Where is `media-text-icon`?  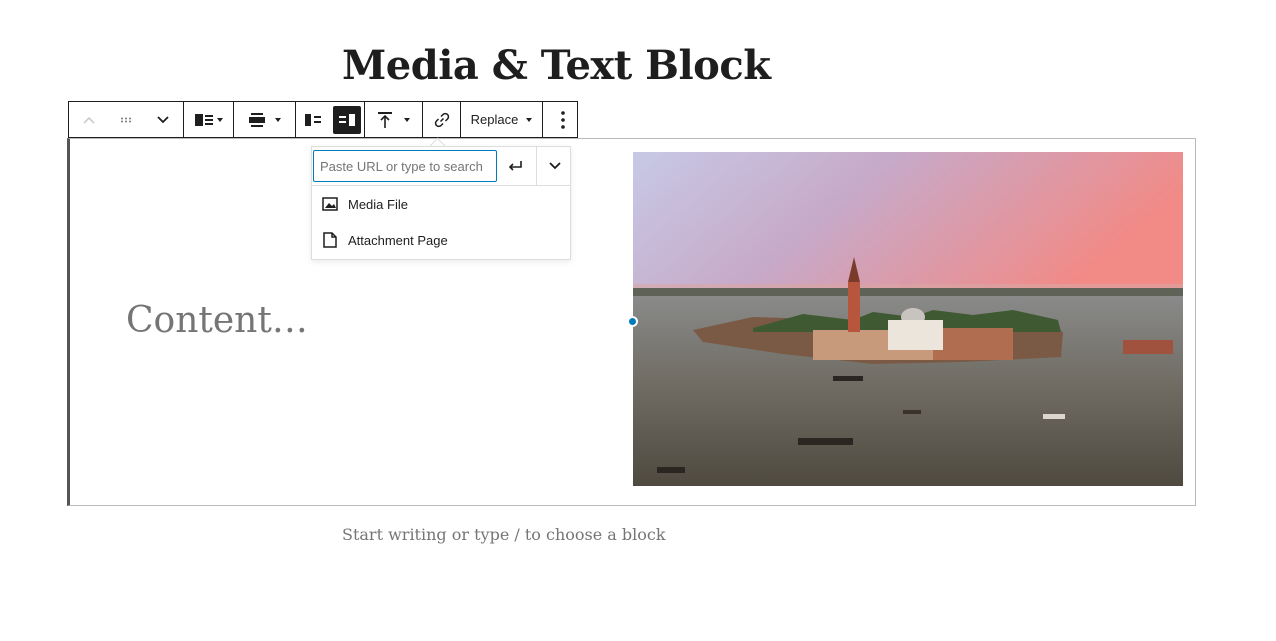
media-text-icon is located at coordinates (203, 119).